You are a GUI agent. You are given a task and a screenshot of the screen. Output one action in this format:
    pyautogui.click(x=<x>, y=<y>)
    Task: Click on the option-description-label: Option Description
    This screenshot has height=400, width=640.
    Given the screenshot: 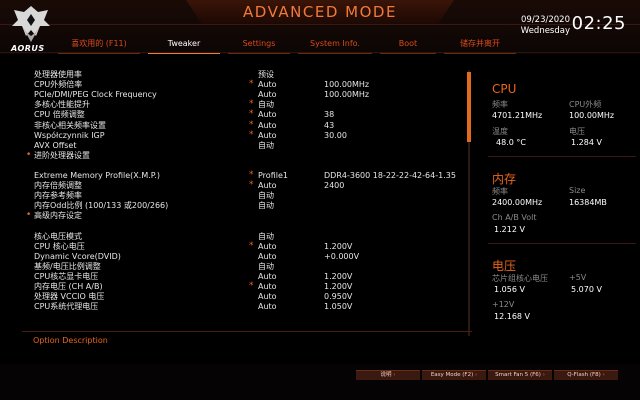 What is the action you would take?
    pyautogui.click(x=70, y=340)
    